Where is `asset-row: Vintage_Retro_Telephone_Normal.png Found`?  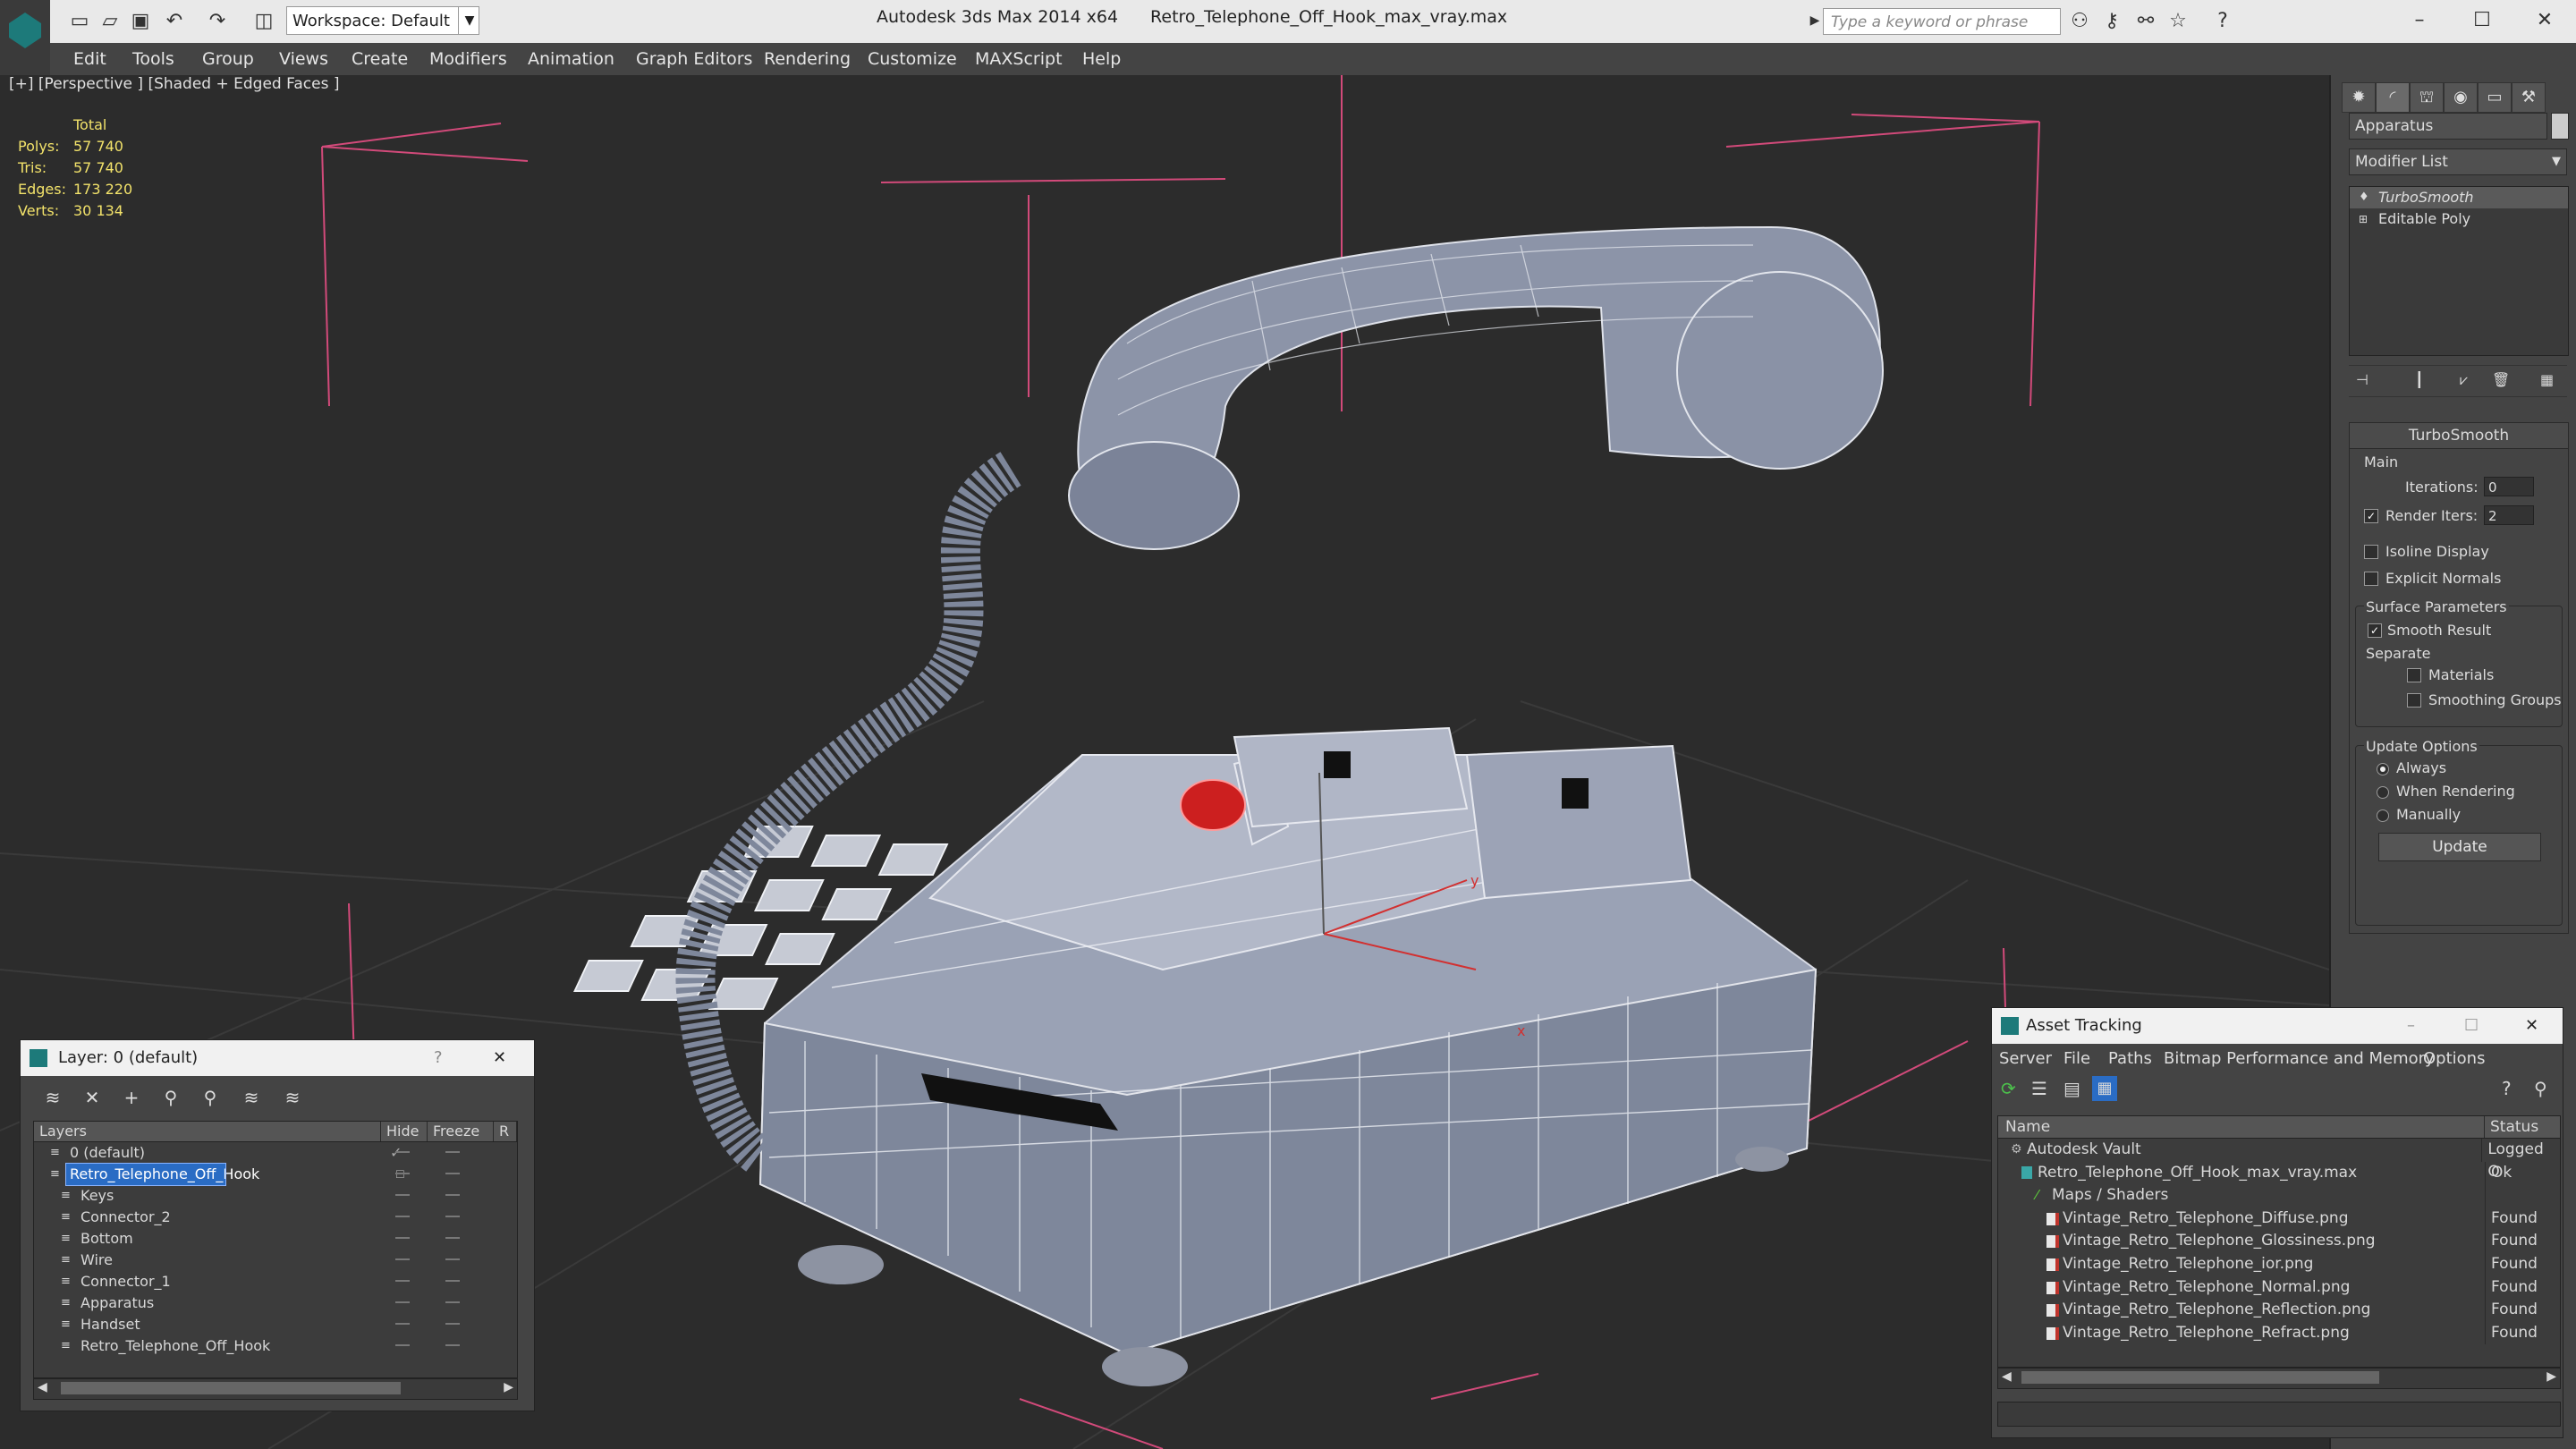
asset-row: Vintage_Retro_Telephone_Normal.png Found is located at coordinates (2279, 1287).